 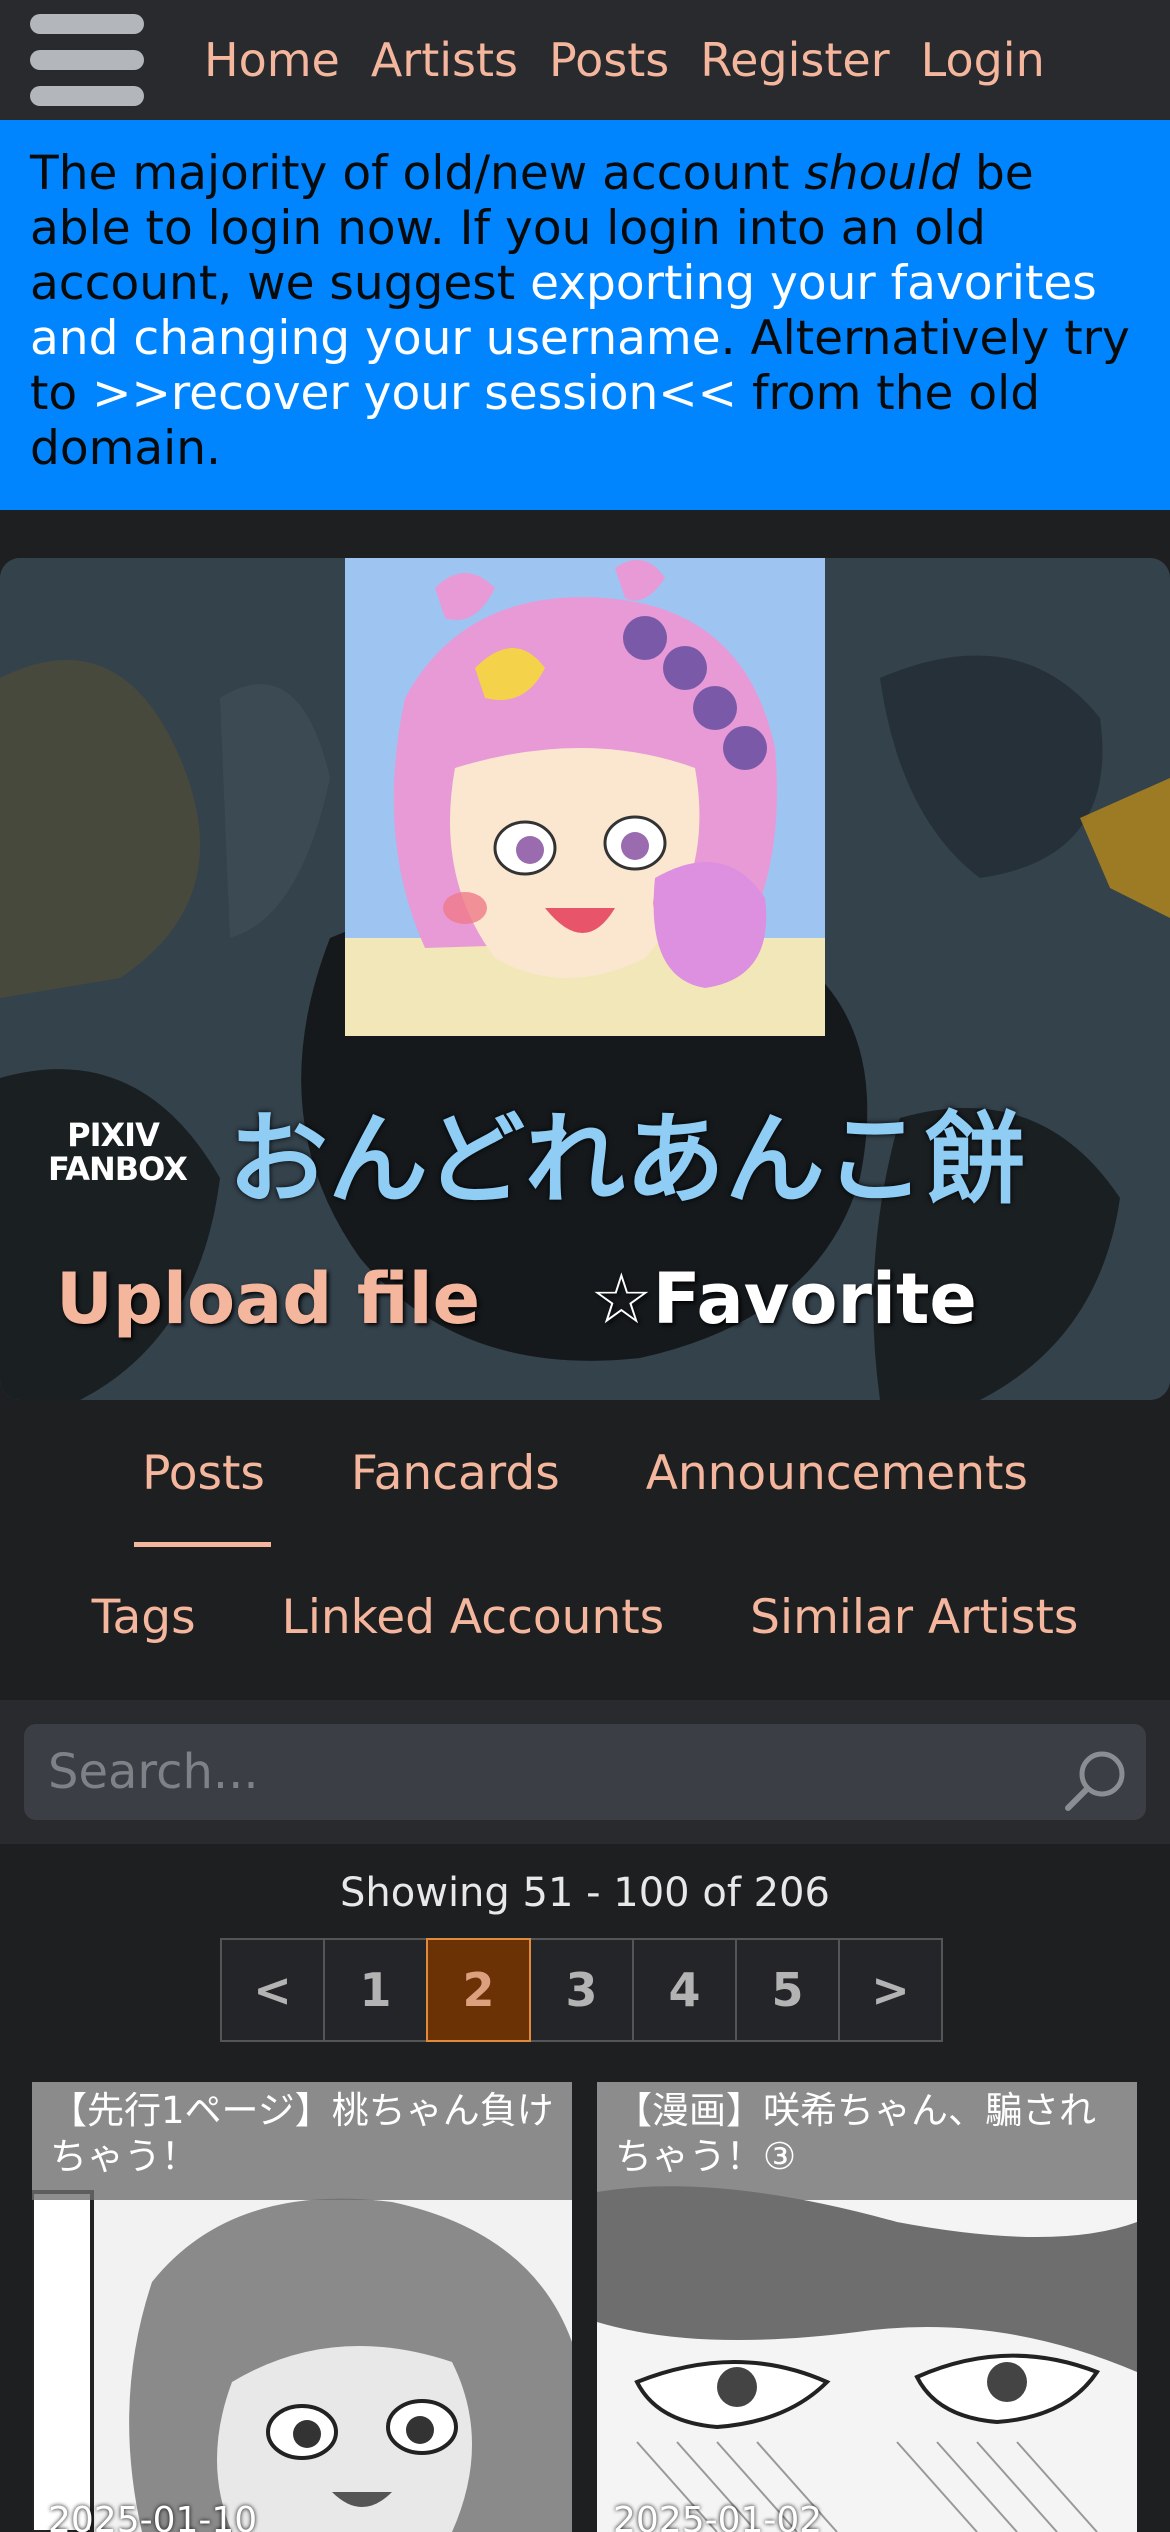 I want to click on results-count: Showing 51 - 100 of 206, so click(x=585, y=1893).